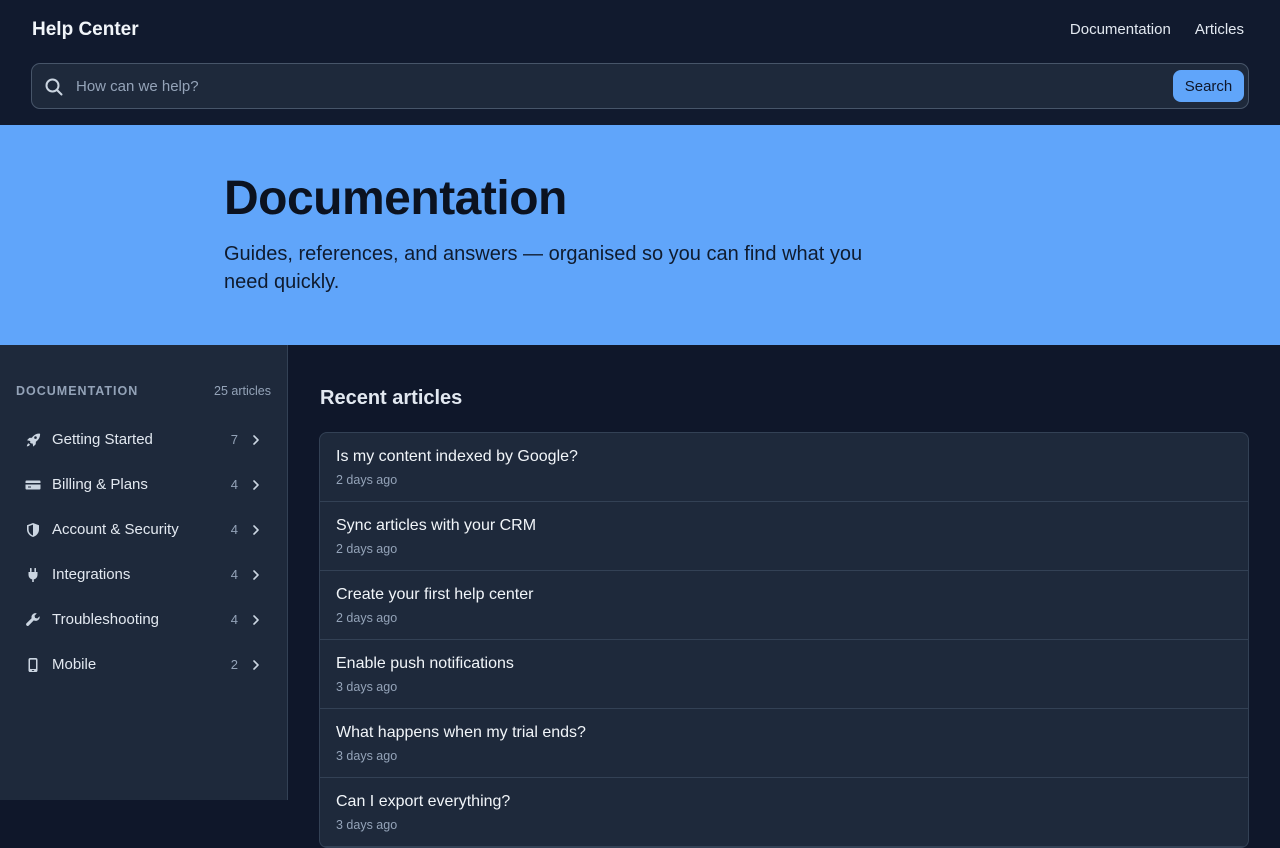 Image resolution: width=1280 pixels, height=848 pixels. Describe the element at coordinates (391, 398) in the screenshot. I see `section-title: Recent articles` at that location.